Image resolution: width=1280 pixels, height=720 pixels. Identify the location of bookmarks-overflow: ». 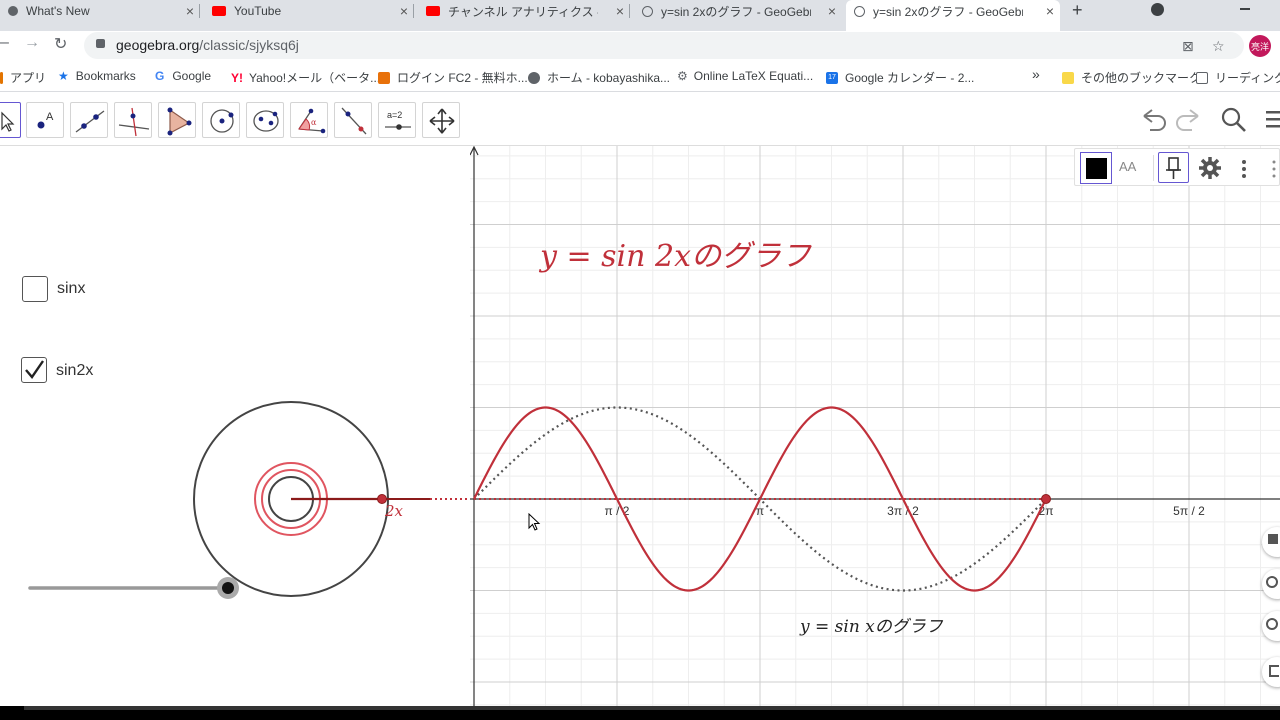
(1036, 74).